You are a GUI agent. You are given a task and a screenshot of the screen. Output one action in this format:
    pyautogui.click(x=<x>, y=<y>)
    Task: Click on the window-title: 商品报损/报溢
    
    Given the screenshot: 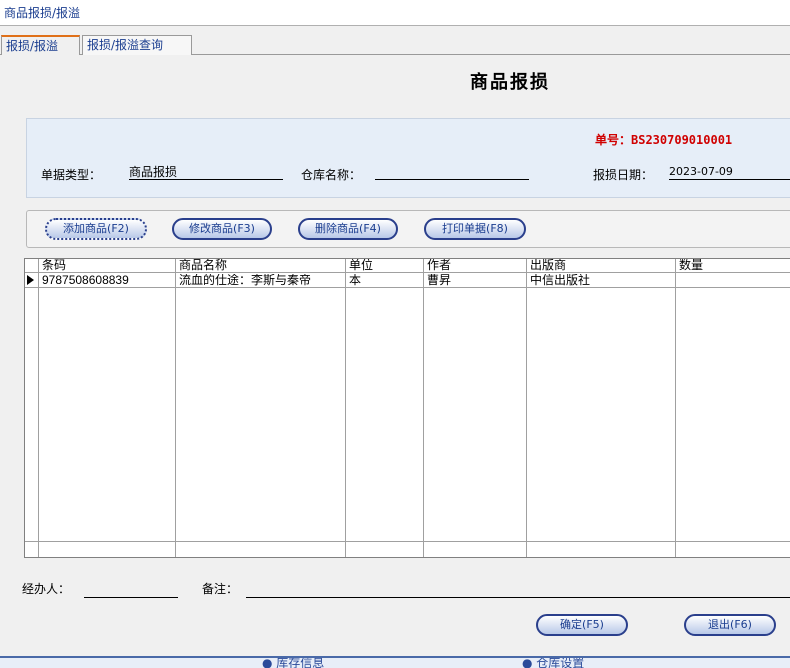 What is the action you would take?
    pyautogui.click(x=395, y=13)
    